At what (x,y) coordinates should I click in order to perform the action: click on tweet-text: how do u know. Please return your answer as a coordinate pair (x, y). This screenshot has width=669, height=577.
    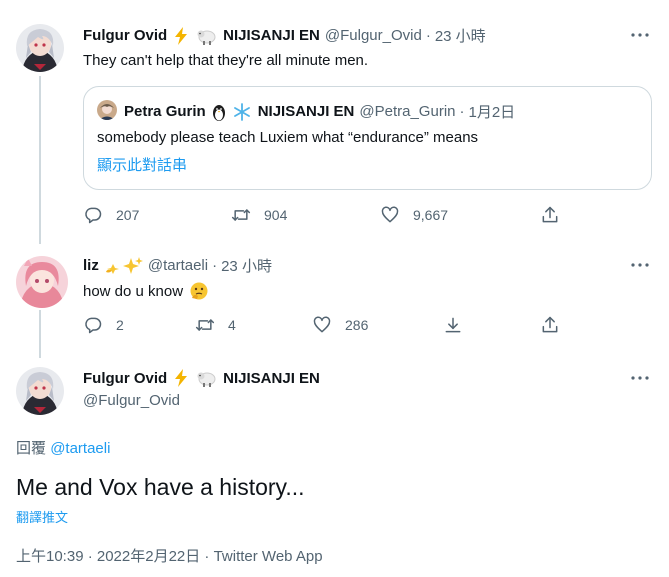
    Looking at the image, I should click on (133, 291).